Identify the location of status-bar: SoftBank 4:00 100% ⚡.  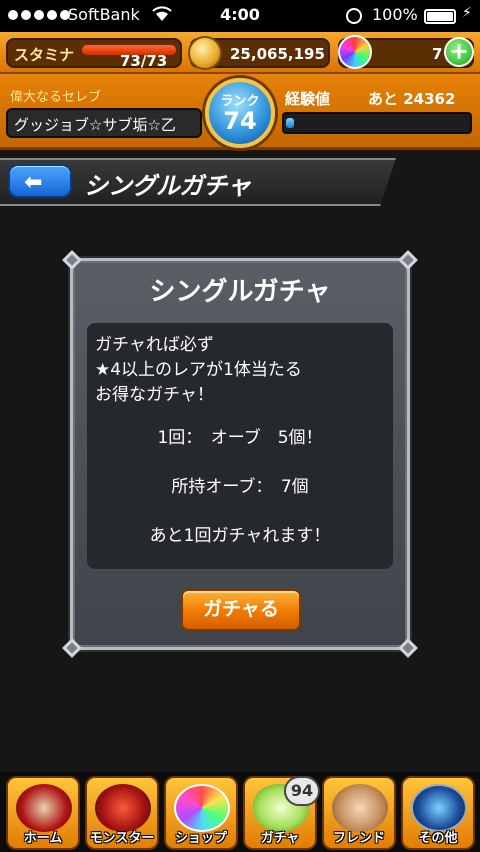
(240, 16).